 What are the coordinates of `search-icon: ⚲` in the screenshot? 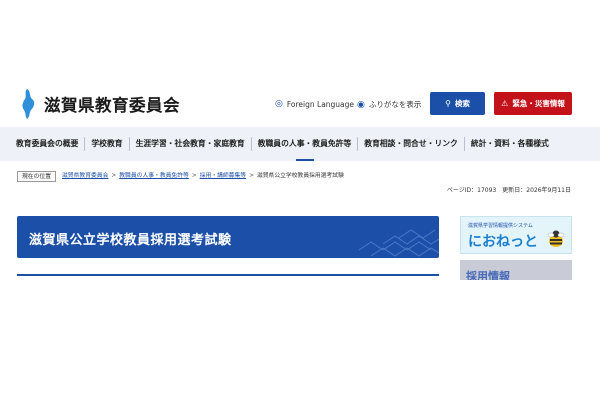 It's located at (448, 103).